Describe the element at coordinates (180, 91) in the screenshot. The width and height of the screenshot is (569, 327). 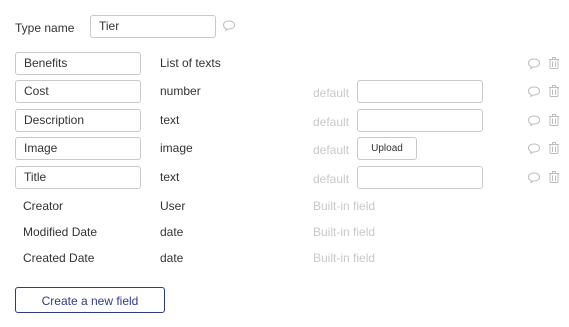
I see `field-type-label: number` at that location.